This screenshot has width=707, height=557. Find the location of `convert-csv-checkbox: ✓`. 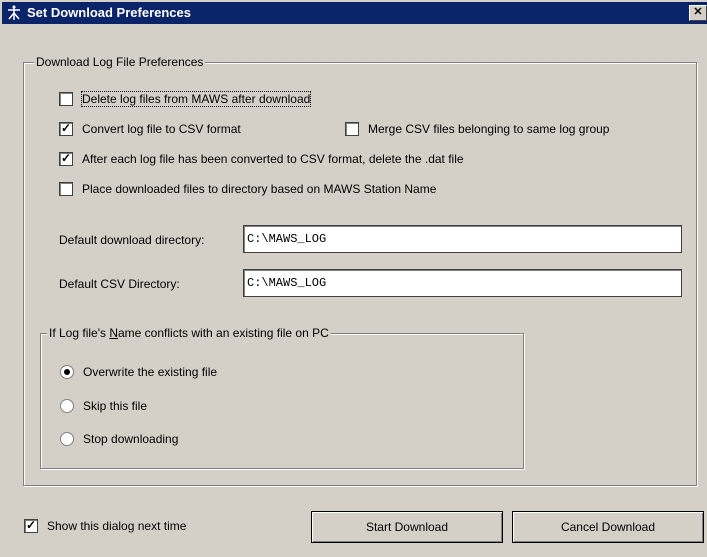

convert-csv-checkbox: ✓ is located at coordinates (66, 128).